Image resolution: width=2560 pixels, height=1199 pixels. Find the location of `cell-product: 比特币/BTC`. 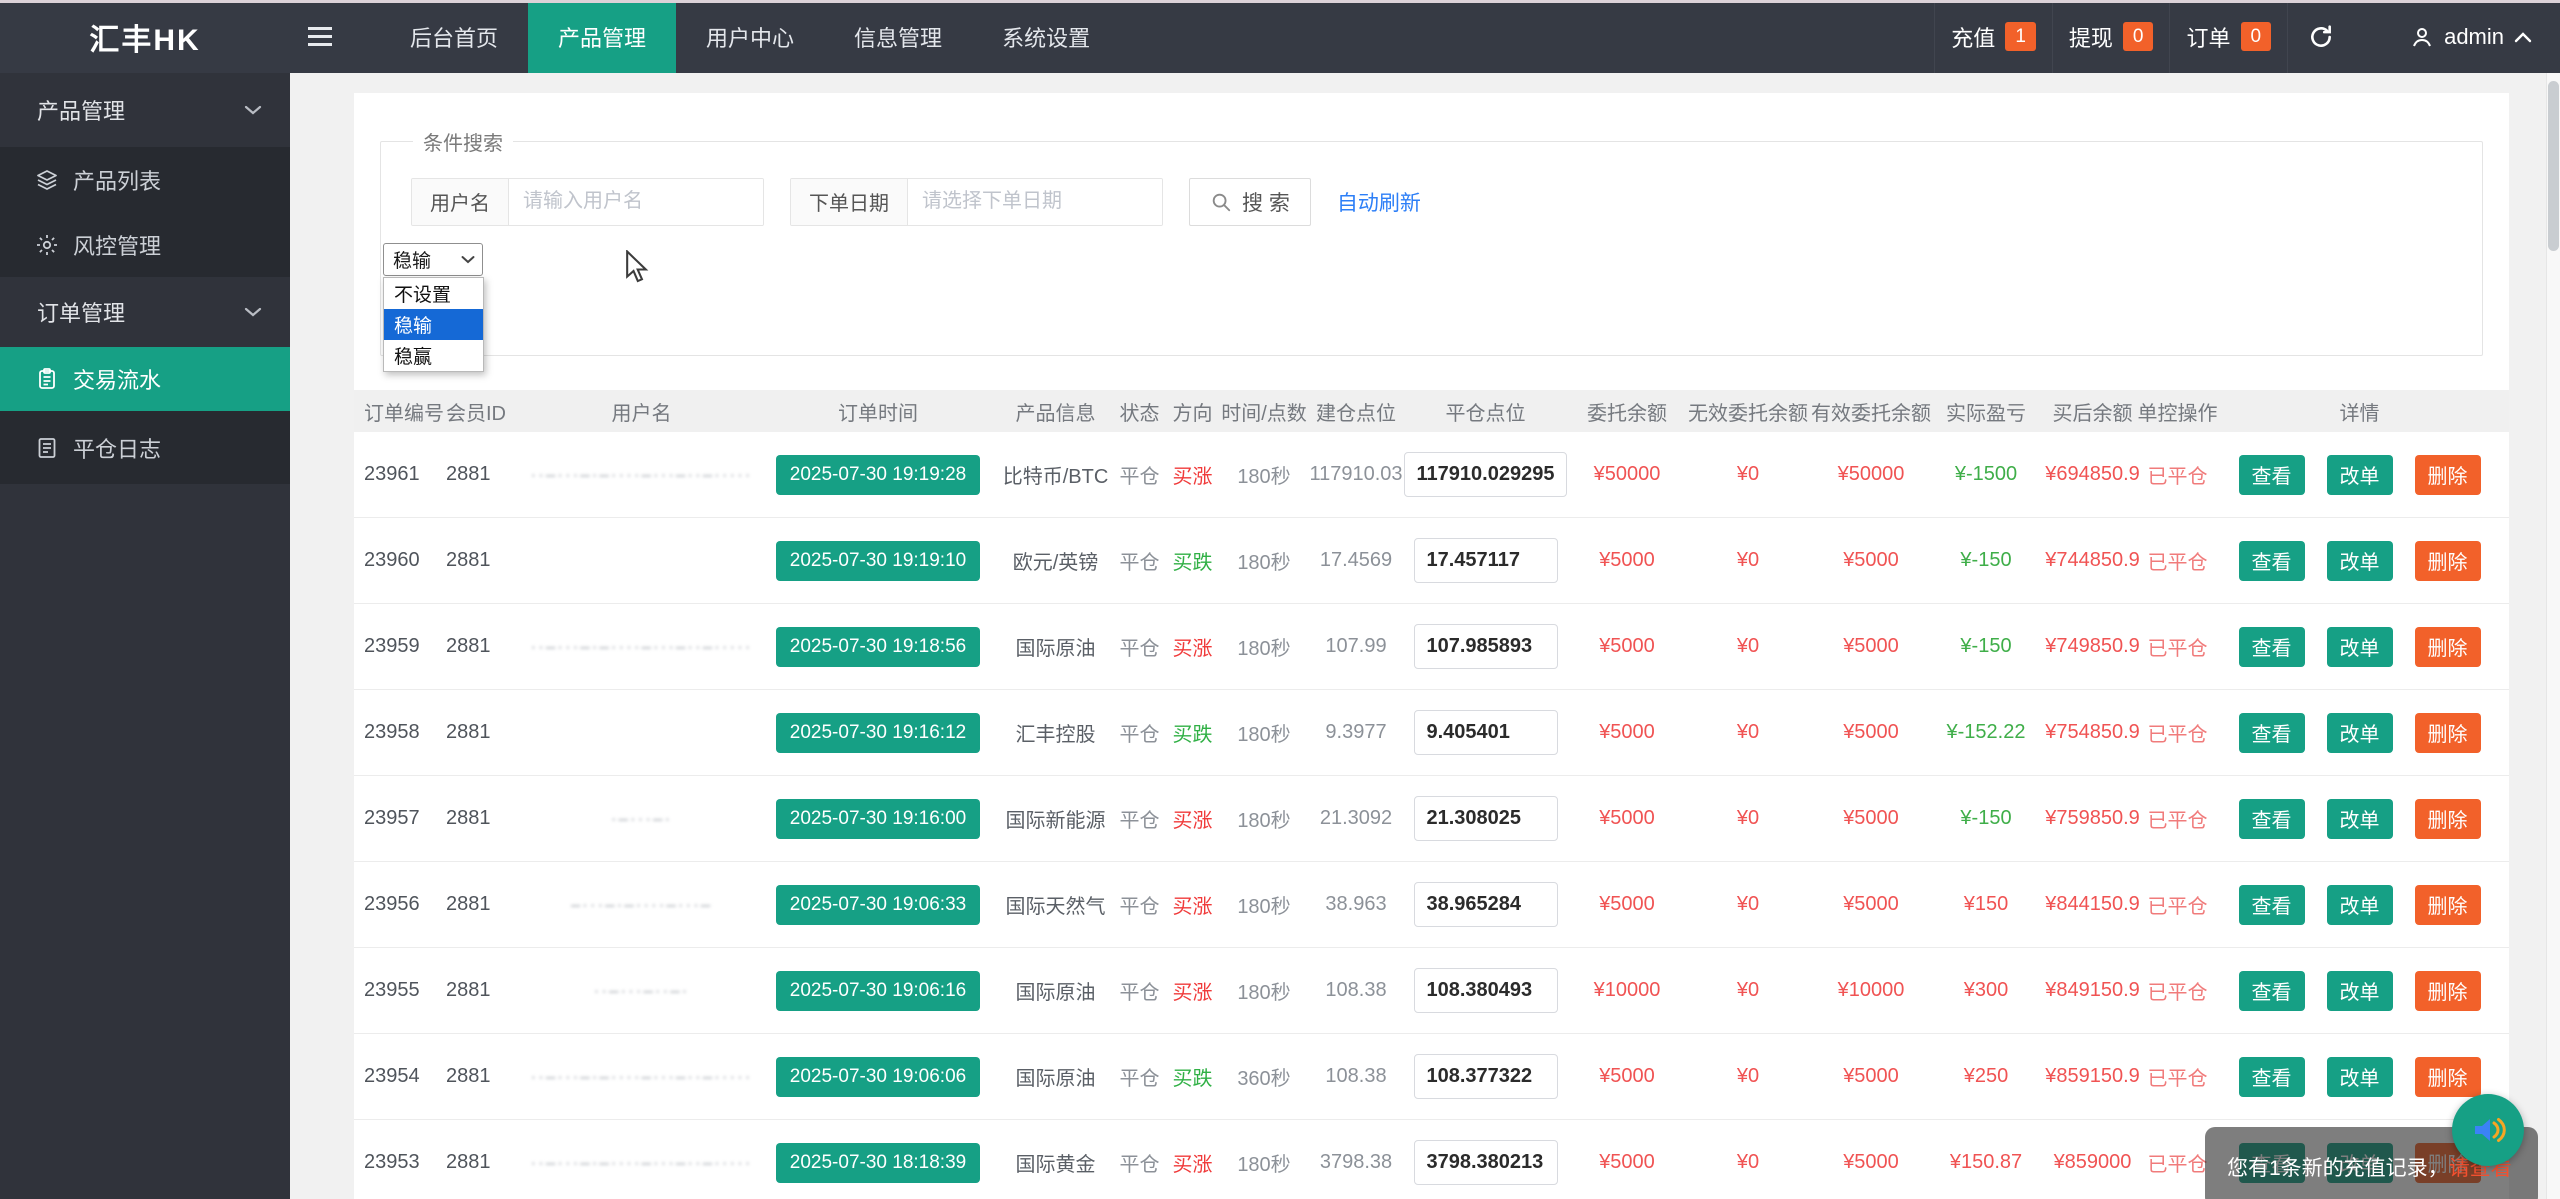

cell-product: 比特币/BTC is located at coordinates (1055, 477).